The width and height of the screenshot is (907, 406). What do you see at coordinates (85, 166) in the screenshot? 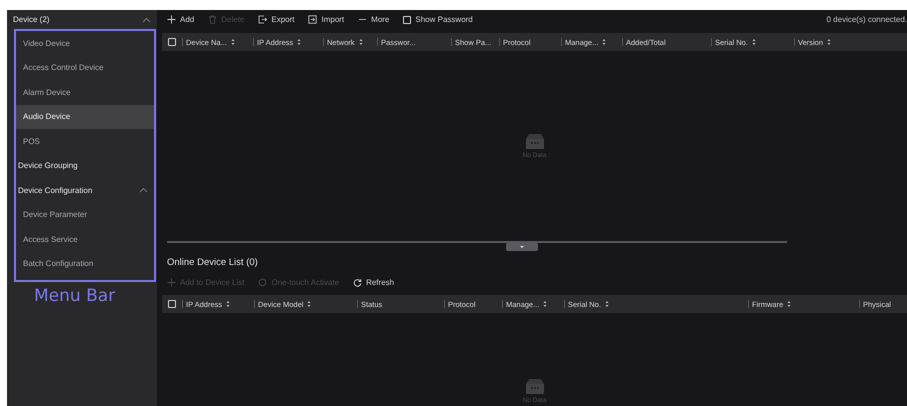
I see `sidebar-group-header: Device Grouping` at bounding box center [85, 166].